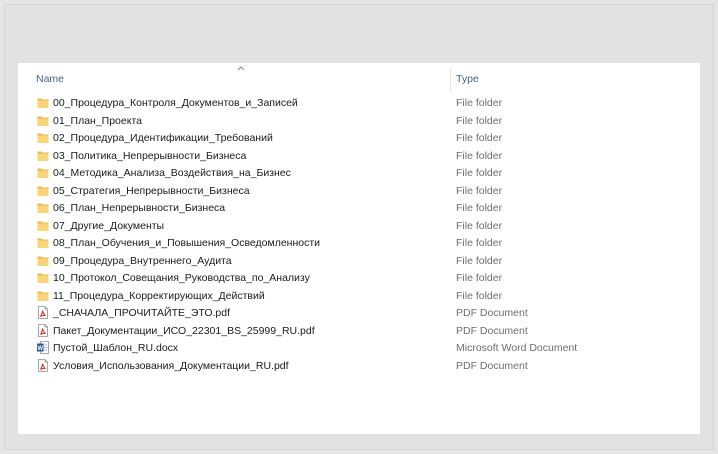 This screenshot has width=718, height=454. Describe the element at coordinates (151, 190) in the screenshot. I see `file-name: 05_Стратегия_Непрерывности_Бизнеса` at that location.